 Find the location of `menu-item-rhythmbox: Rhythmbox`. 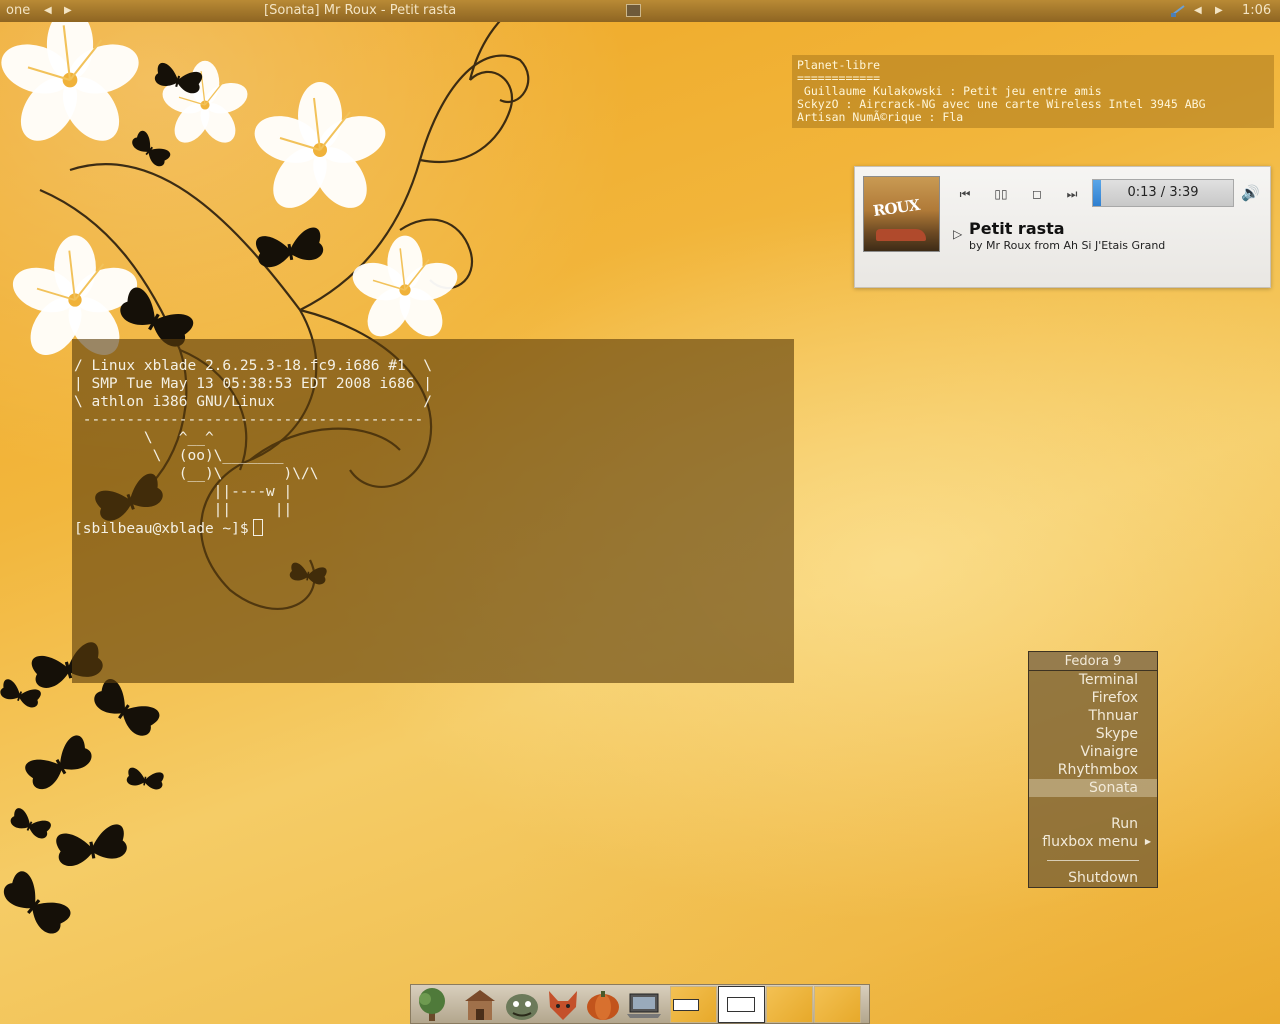

menu-item-rhythmbox: Rhythmbox is located at coordinates (1093, 770).